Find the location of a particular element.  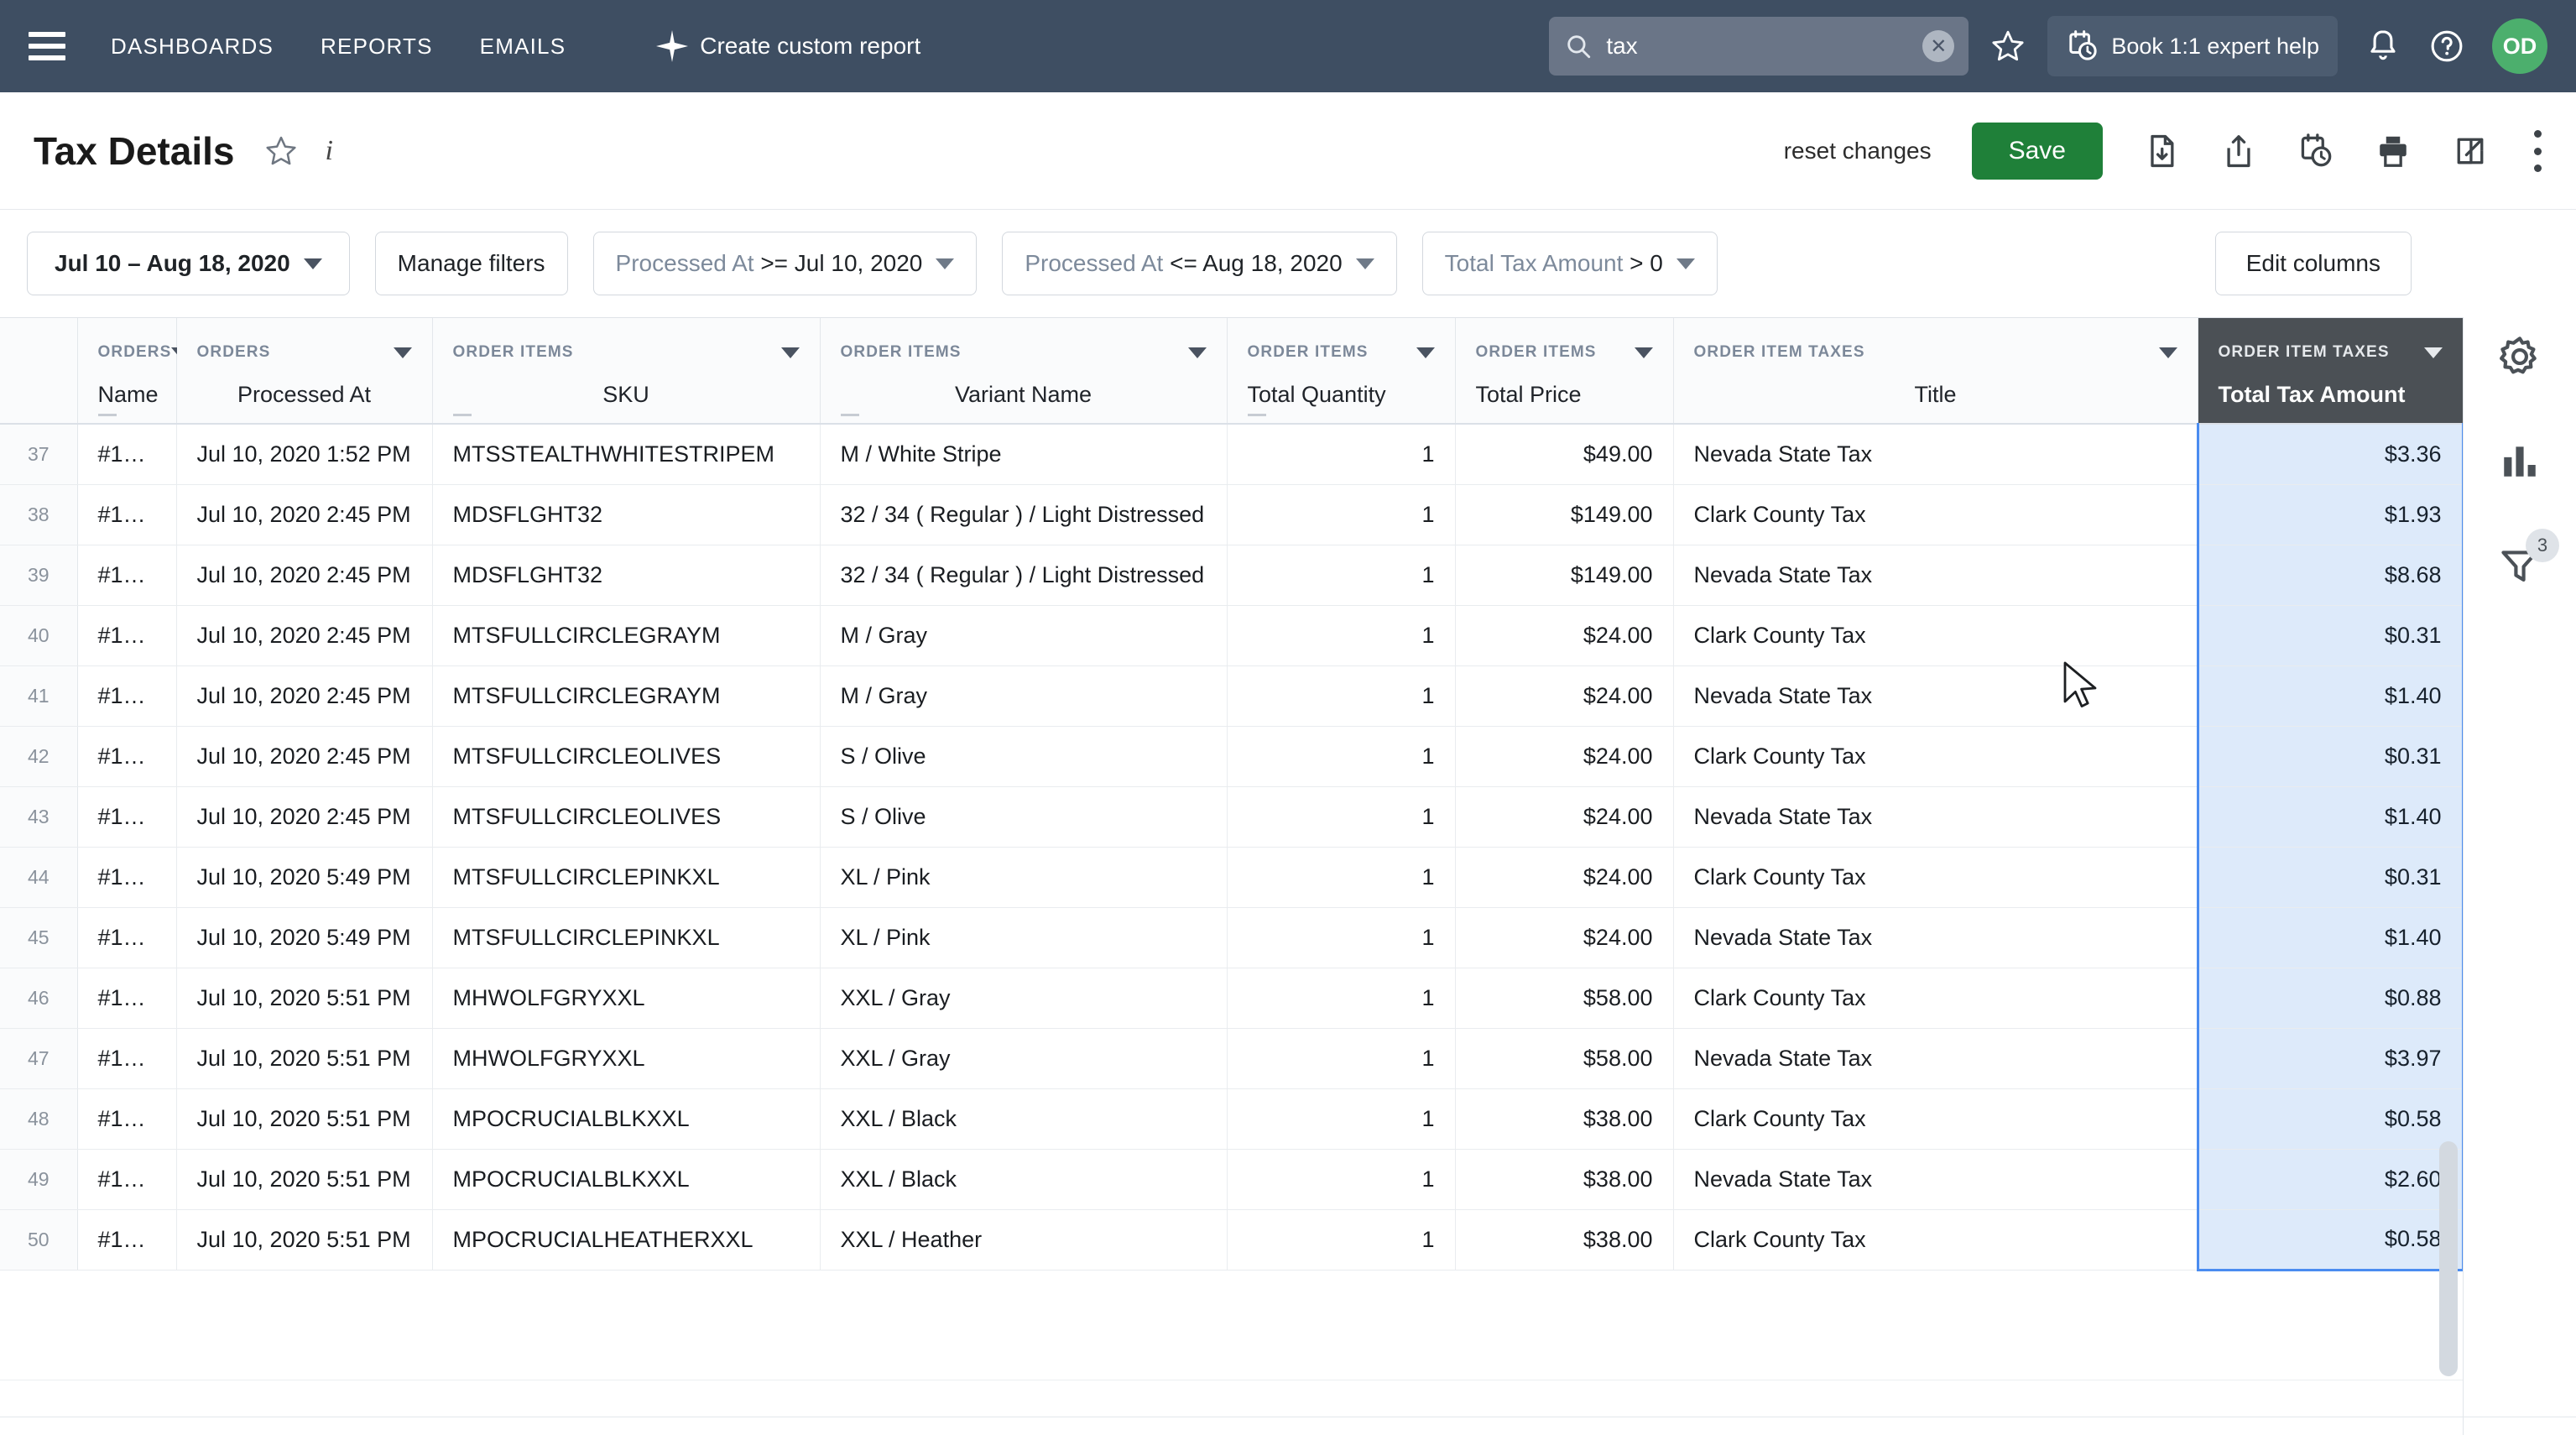

search-box: ✕ is located at coordinates (1759, 46).